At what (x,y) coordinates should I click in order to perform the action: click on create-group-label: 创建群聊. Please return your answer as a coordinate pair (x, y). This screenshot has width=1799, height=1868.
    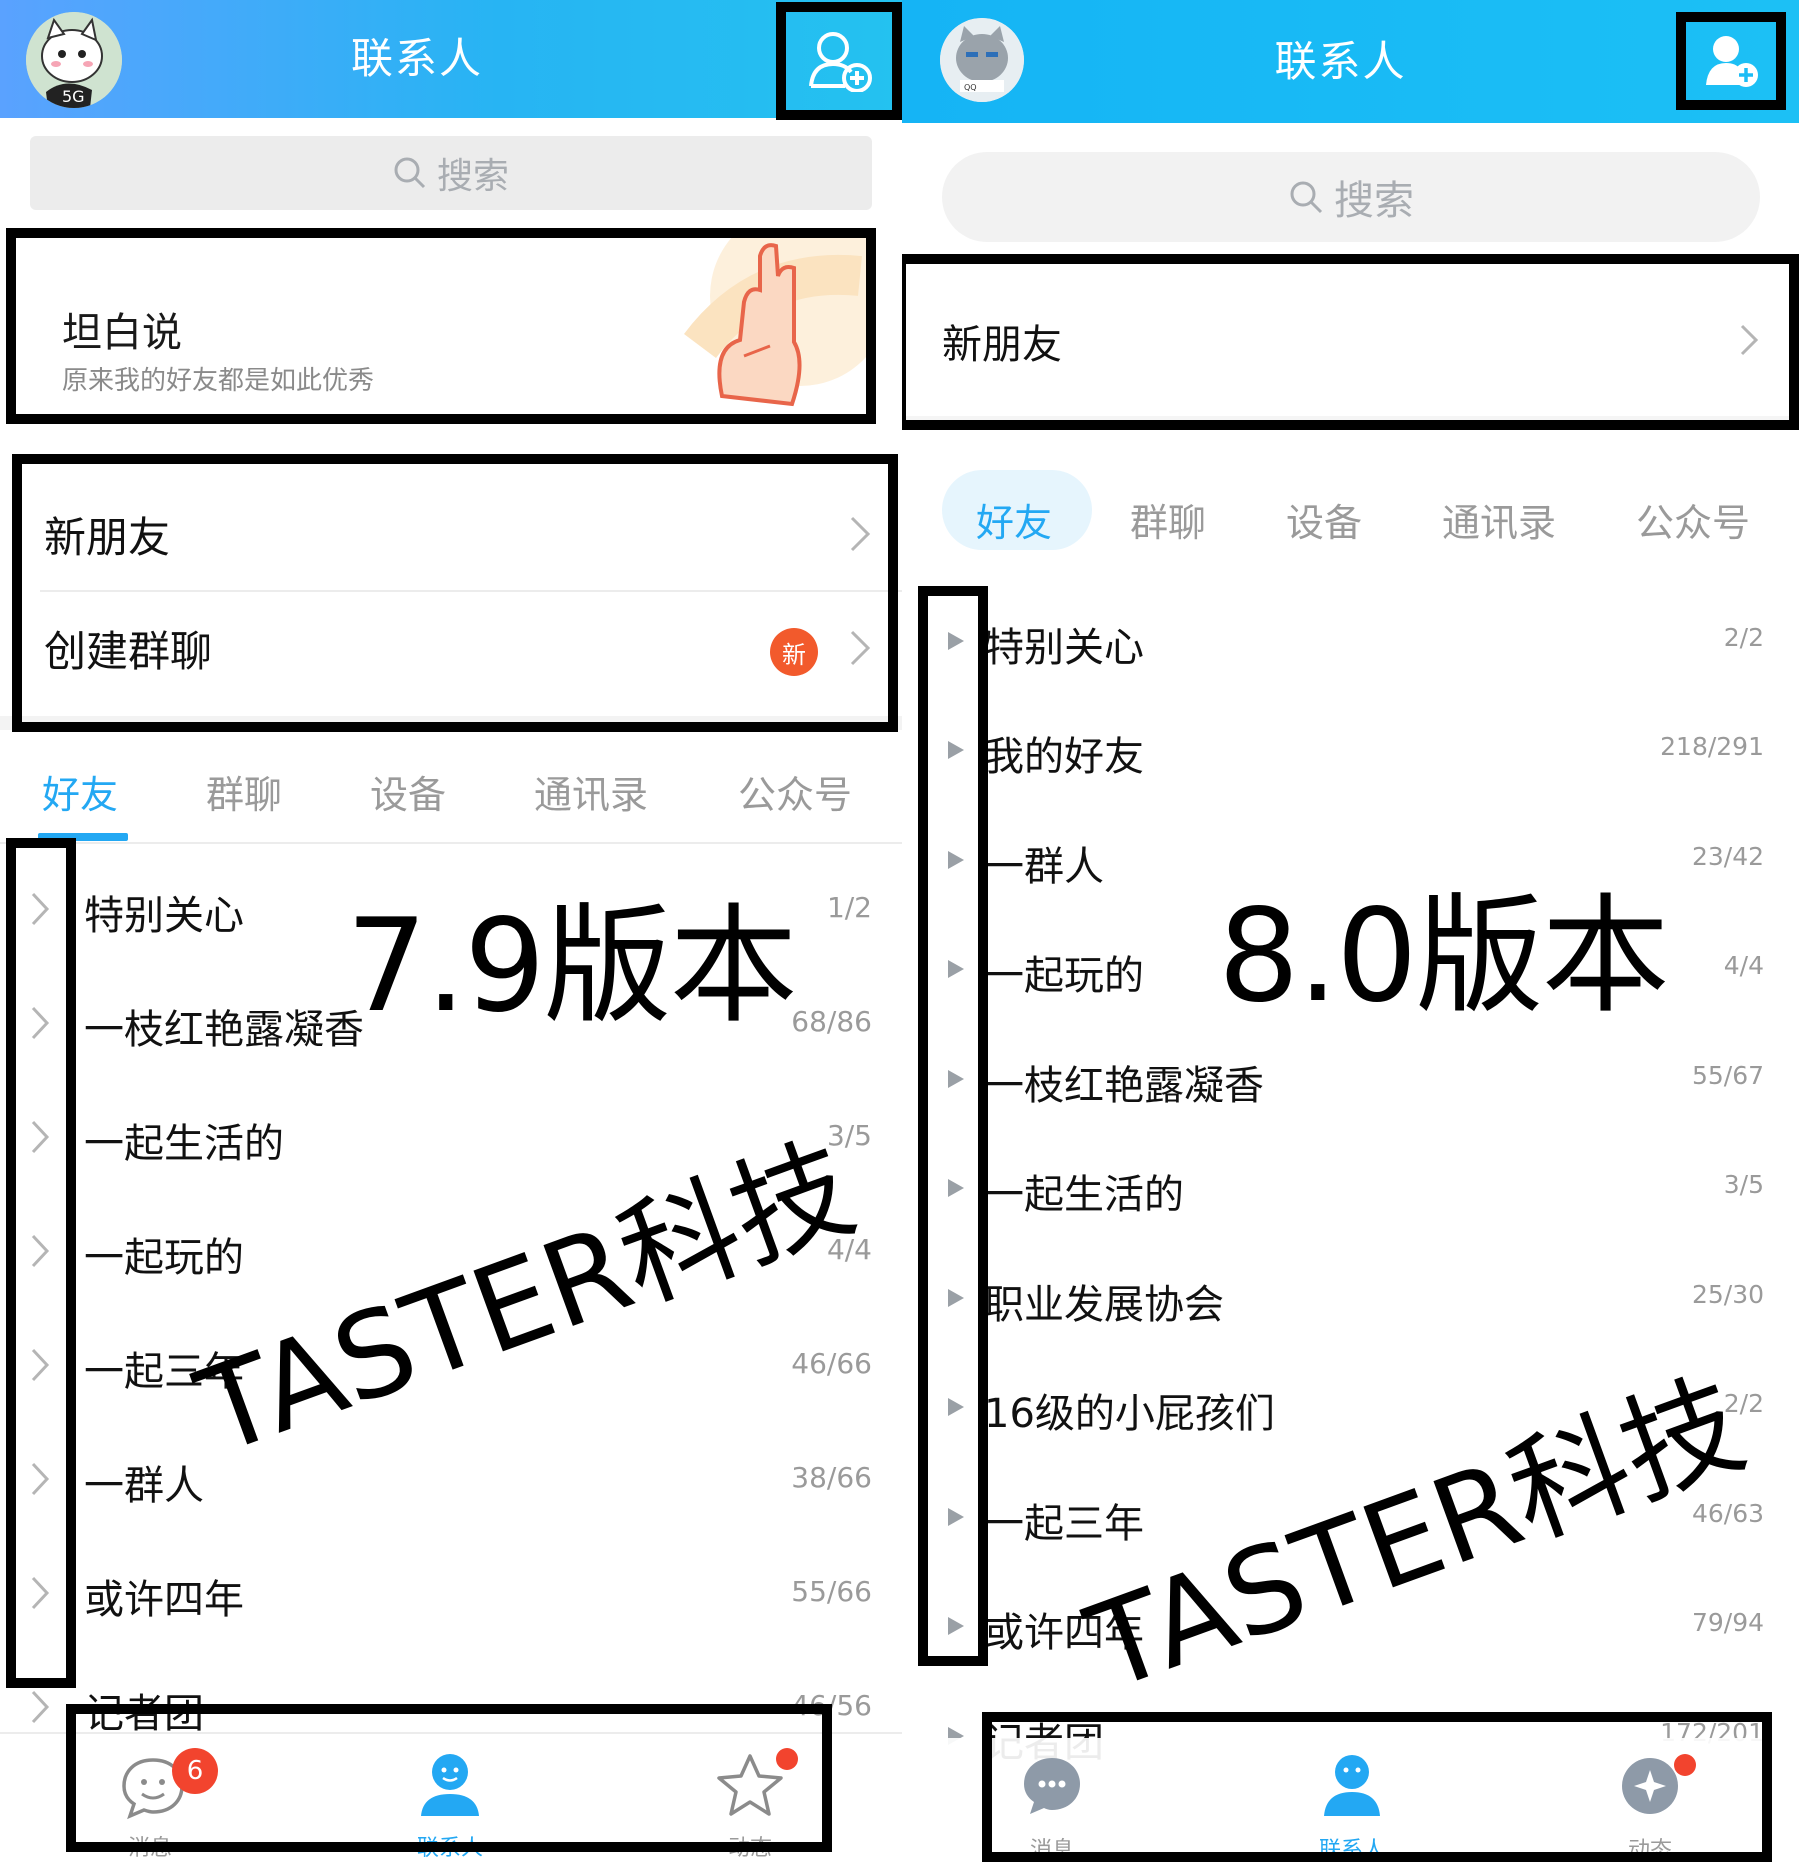
    Looking at the image, I should click on (128, 651).